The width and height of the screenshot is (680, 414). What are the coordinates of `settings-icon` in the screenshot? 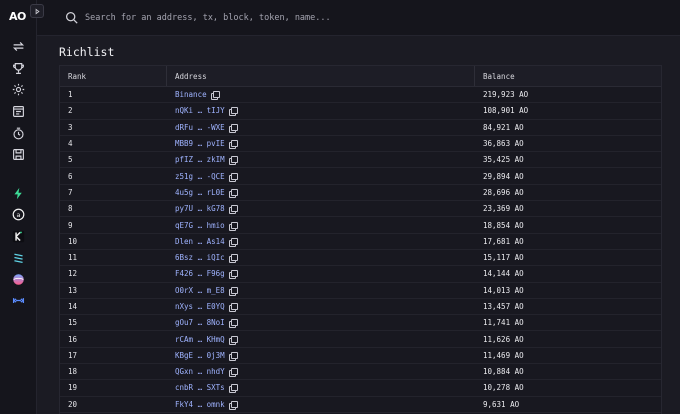 It's located at (18, 89).